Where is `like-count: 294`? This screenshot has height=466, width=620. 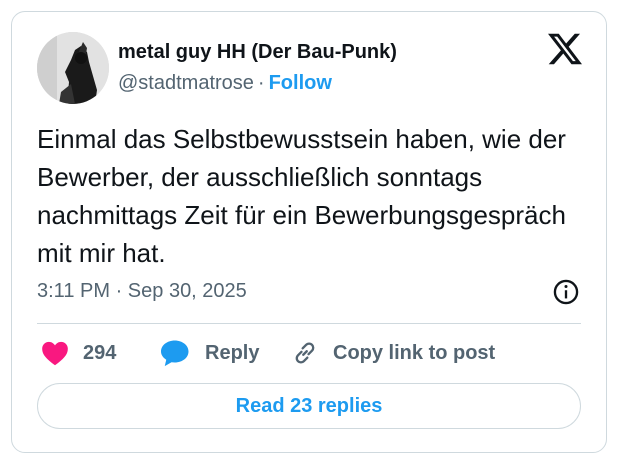
like-count: 294 is located at coordinates (100, 352).